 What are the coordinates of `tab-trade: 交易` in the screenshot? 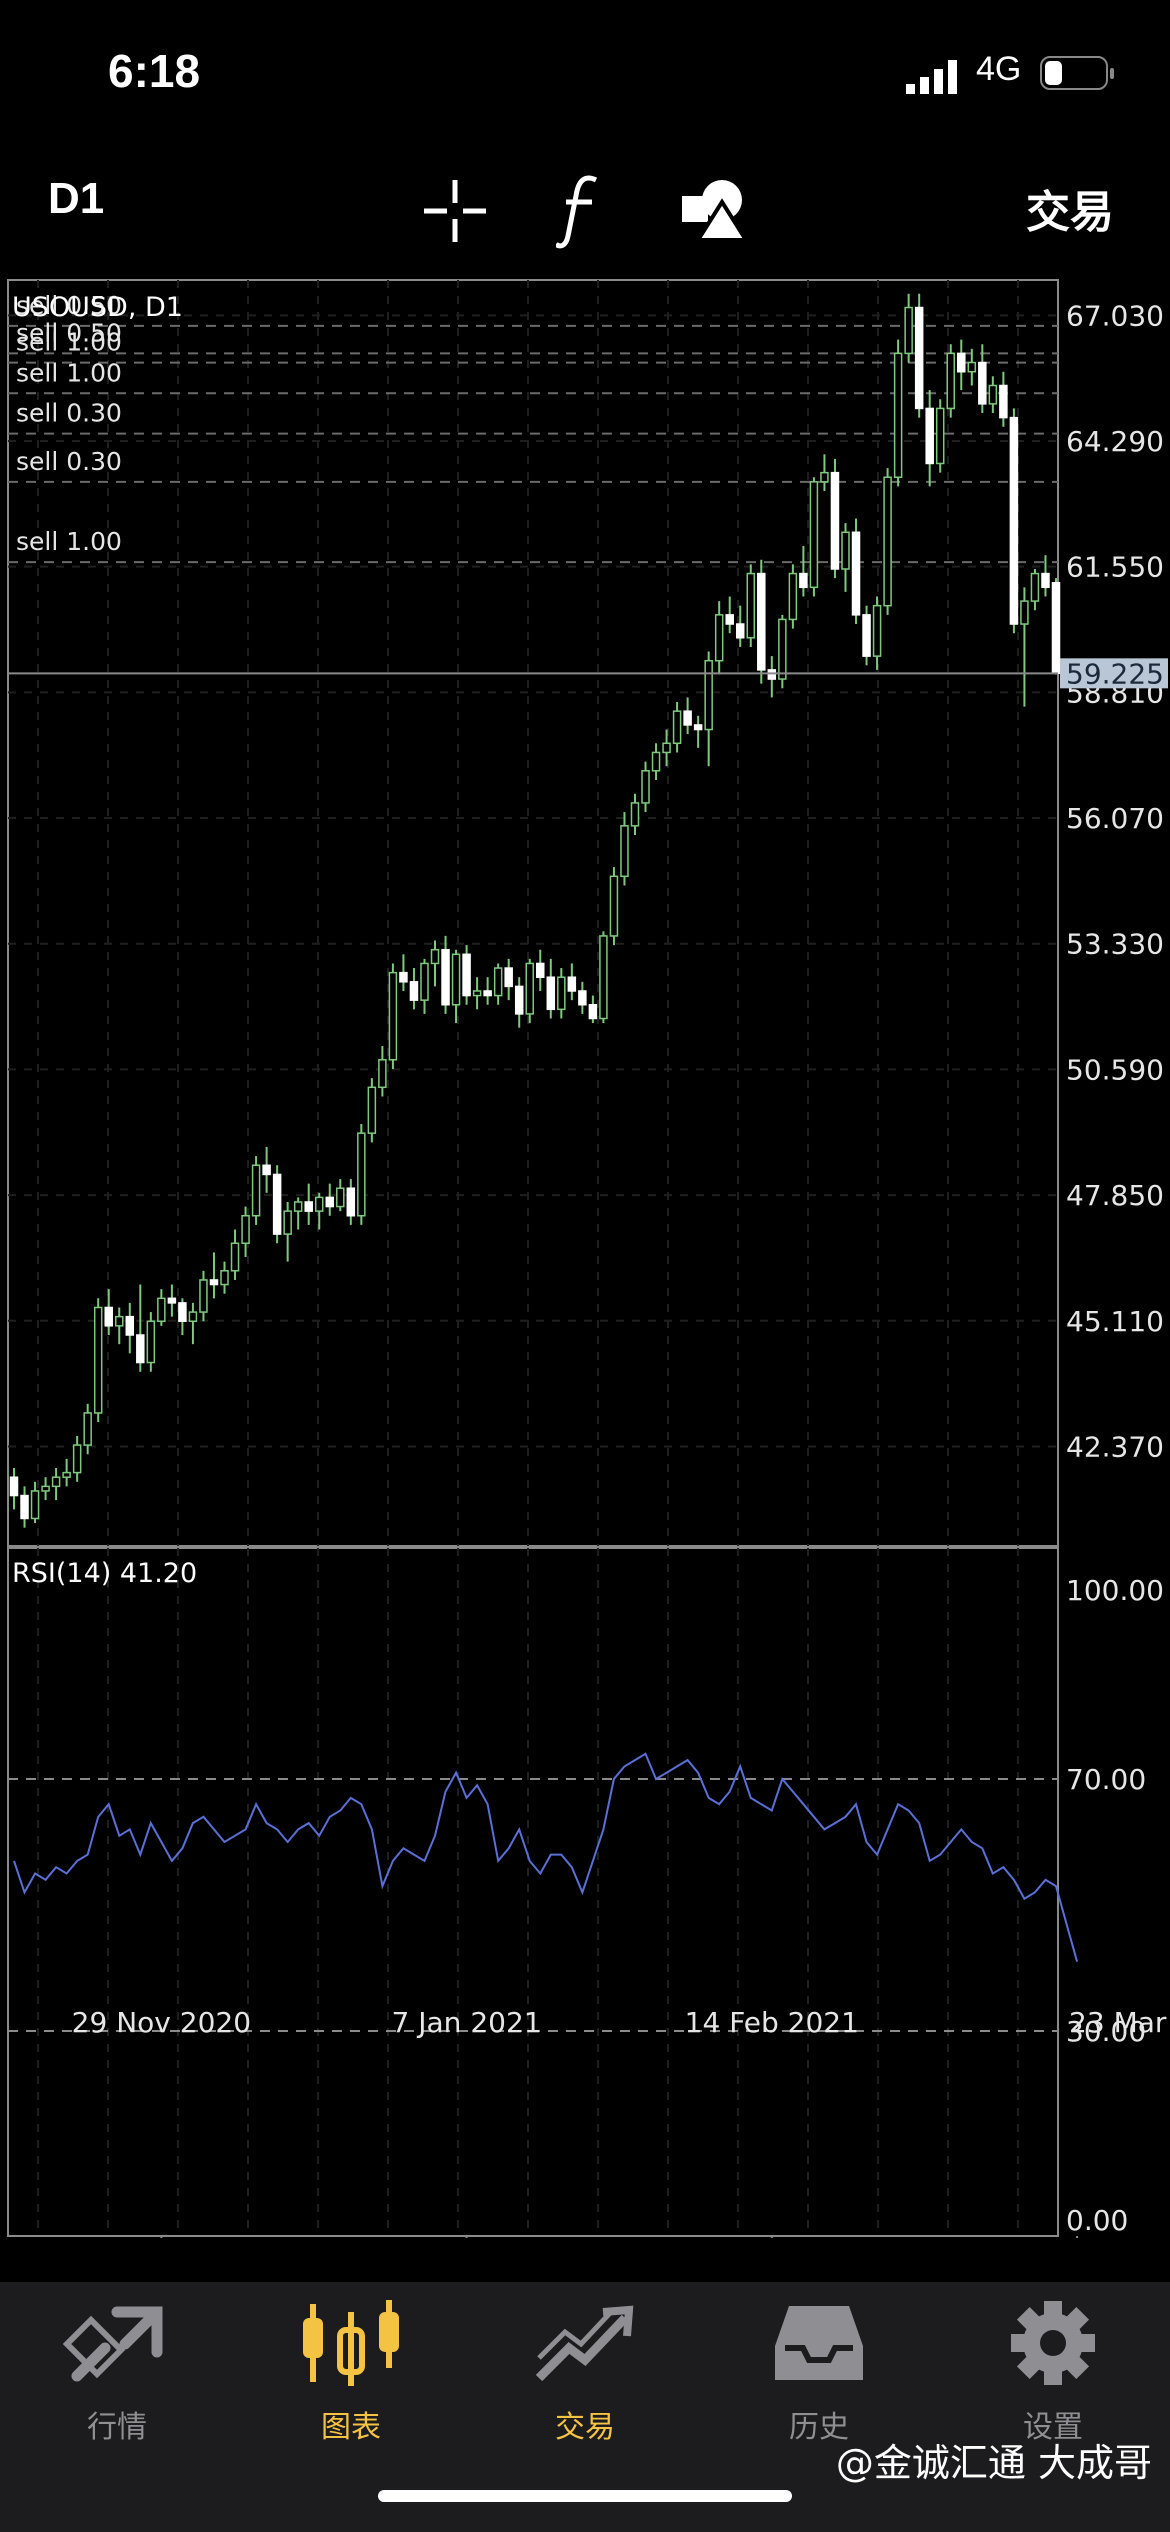 It's located at (585, 2382).